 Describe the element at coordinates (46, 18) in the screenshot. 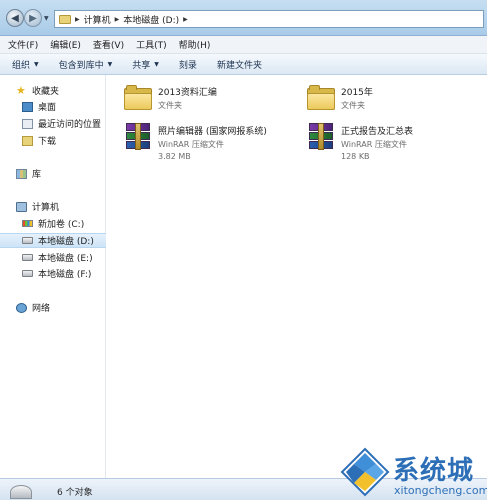

I see `recent-pages-dropdown-icon: ▼` at that location.